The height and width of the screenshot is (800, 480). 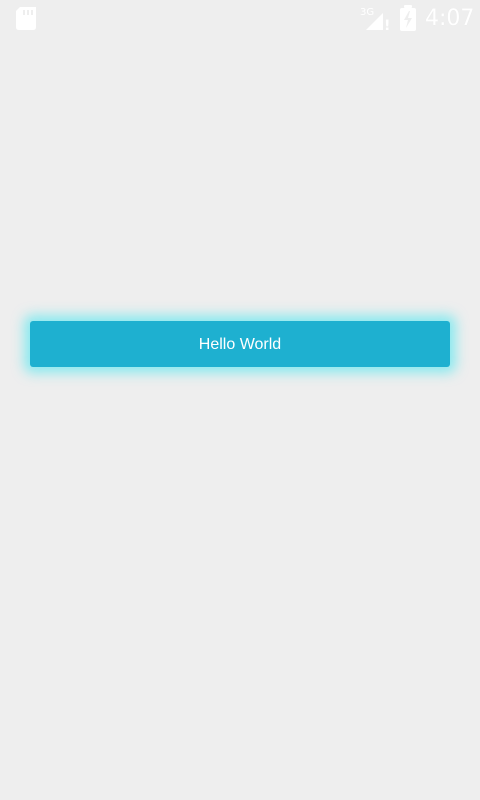 What do you see at coordinates (375, 18) in the screenshot?
I see `network-signal-icon: 3G !` at bounding box center [375, 18].